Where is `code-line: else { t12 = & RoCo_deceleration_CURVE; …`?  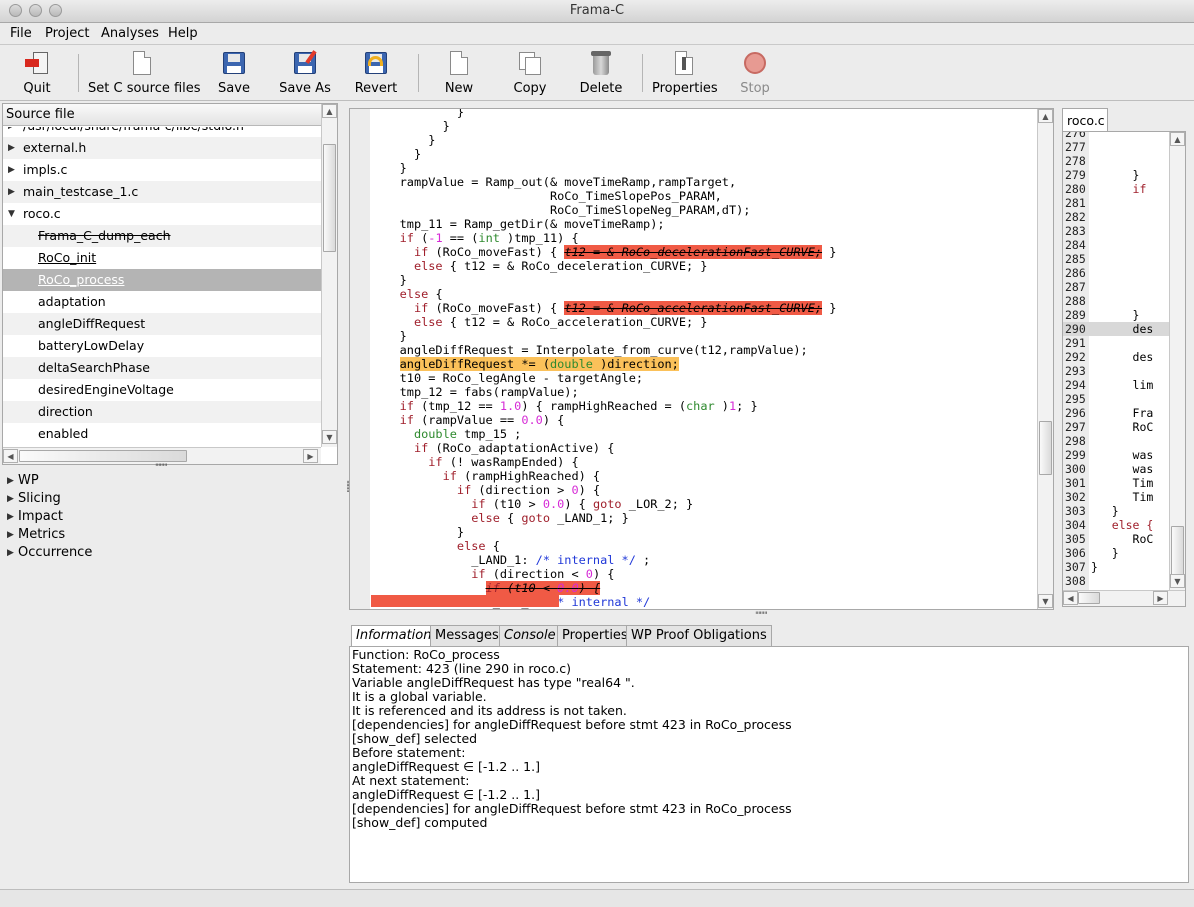 code-line: else { t12 = & RoCo_deceleration_CURVE; … is located at coordinates (704, 266).